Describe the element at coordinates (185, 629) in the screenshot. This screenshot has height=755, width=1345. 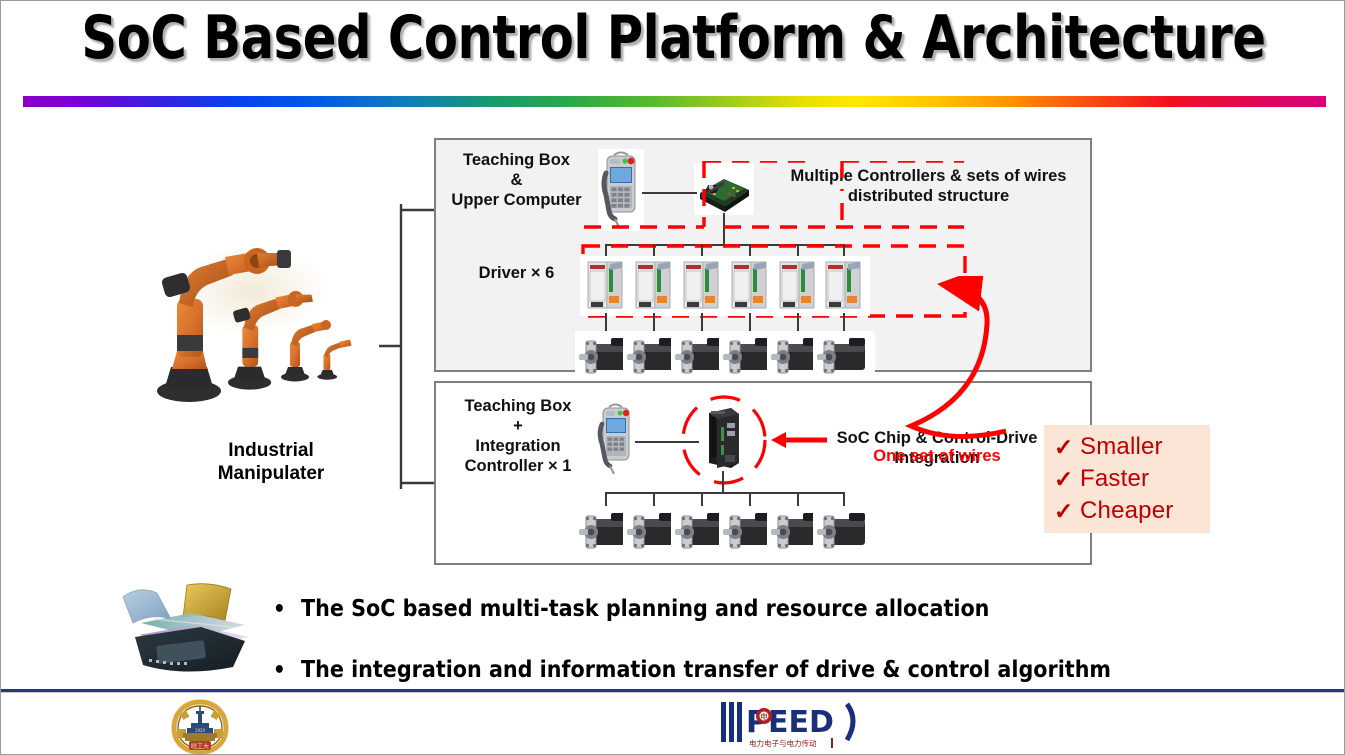
I see `semiconductor-chips-image` at that location.